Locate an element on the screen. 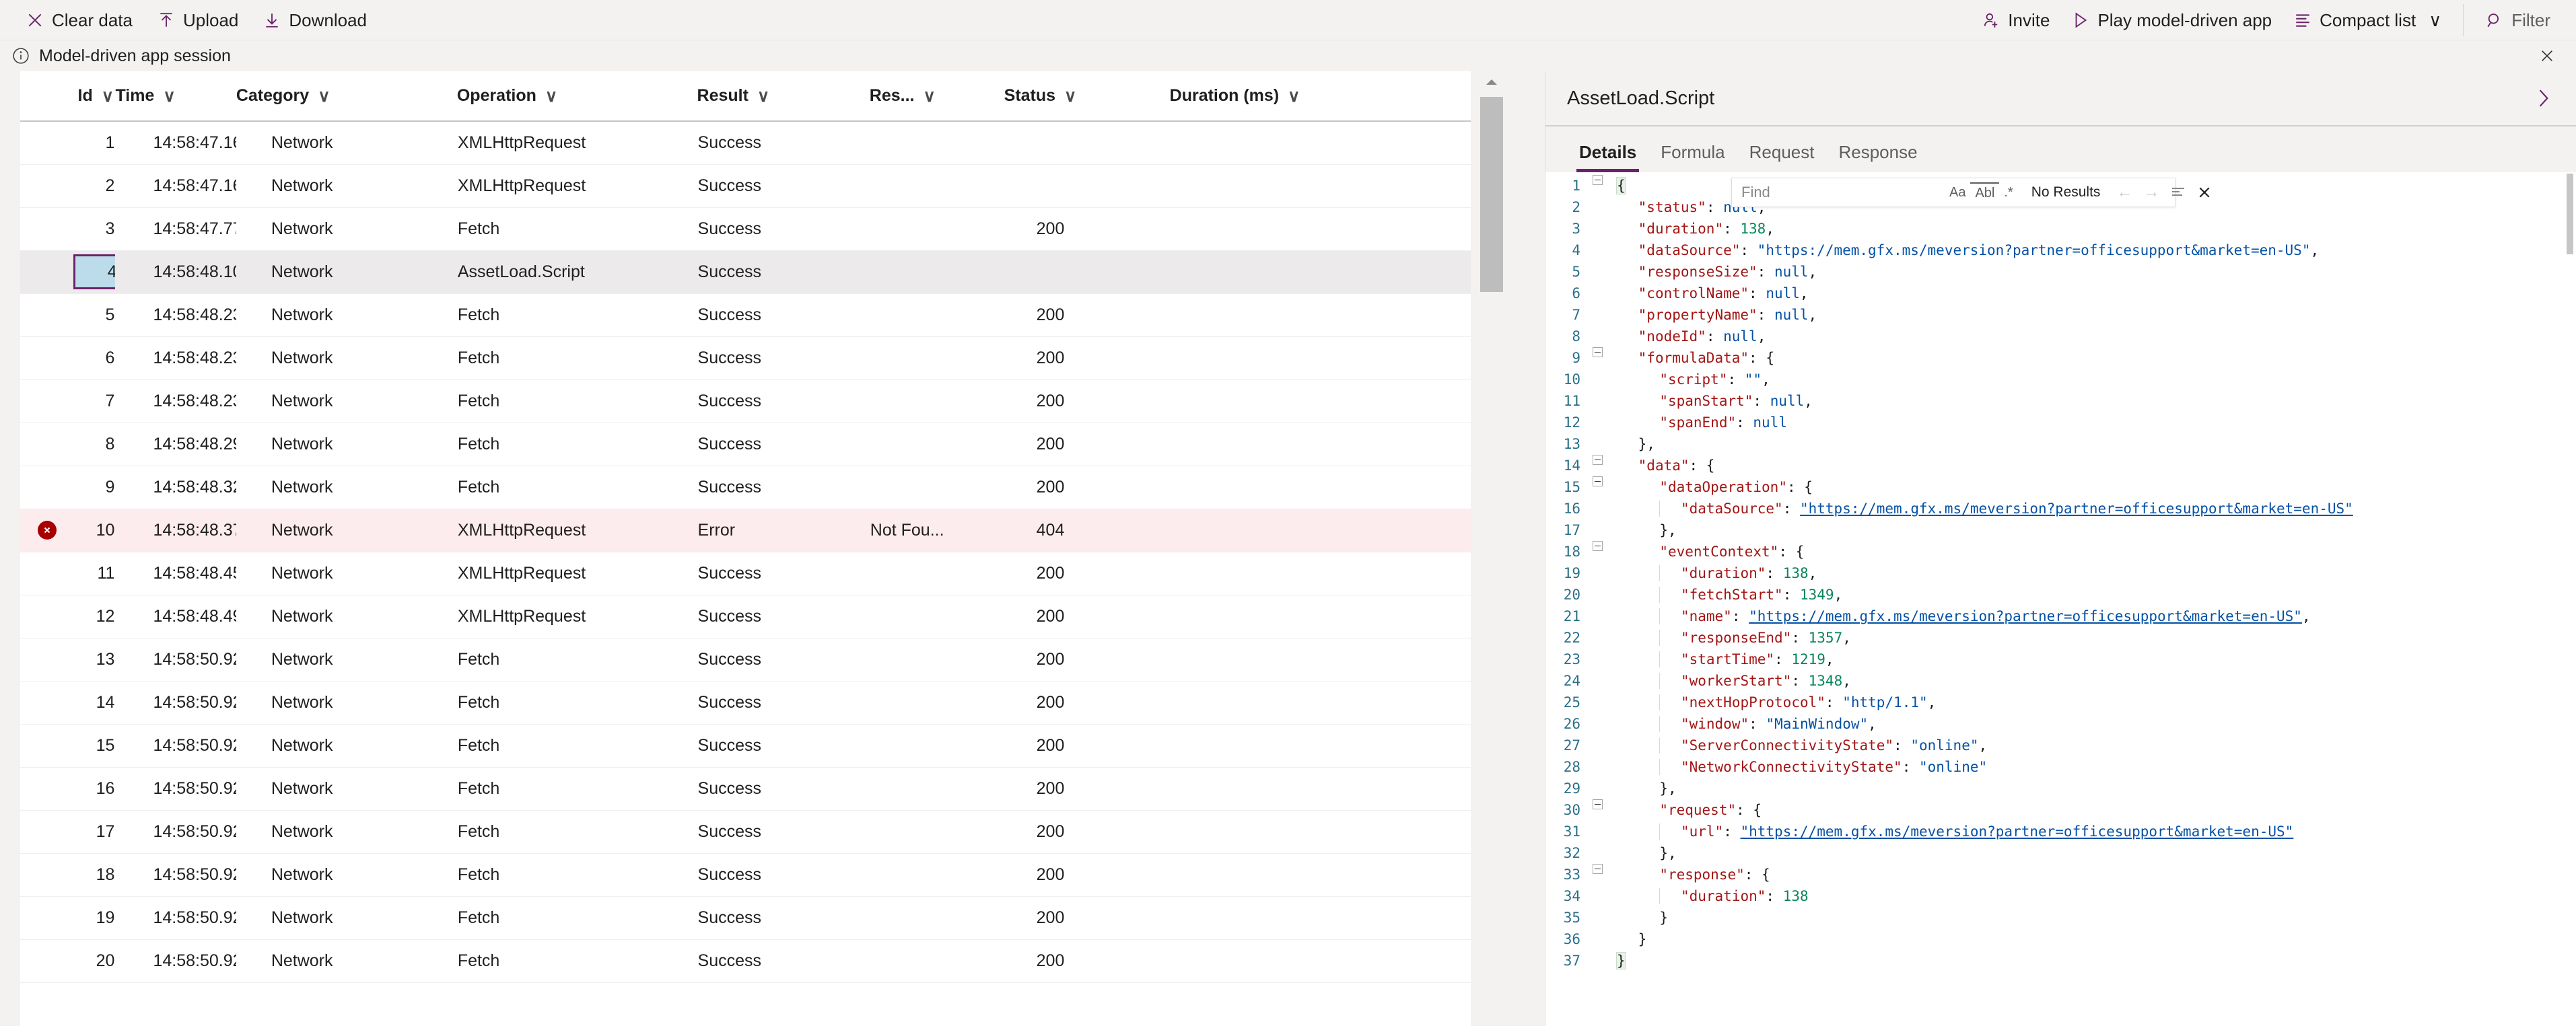 This screenshot has height=1026, width=2576. tab-formula: Formula is located at coordinates (1692, 157).